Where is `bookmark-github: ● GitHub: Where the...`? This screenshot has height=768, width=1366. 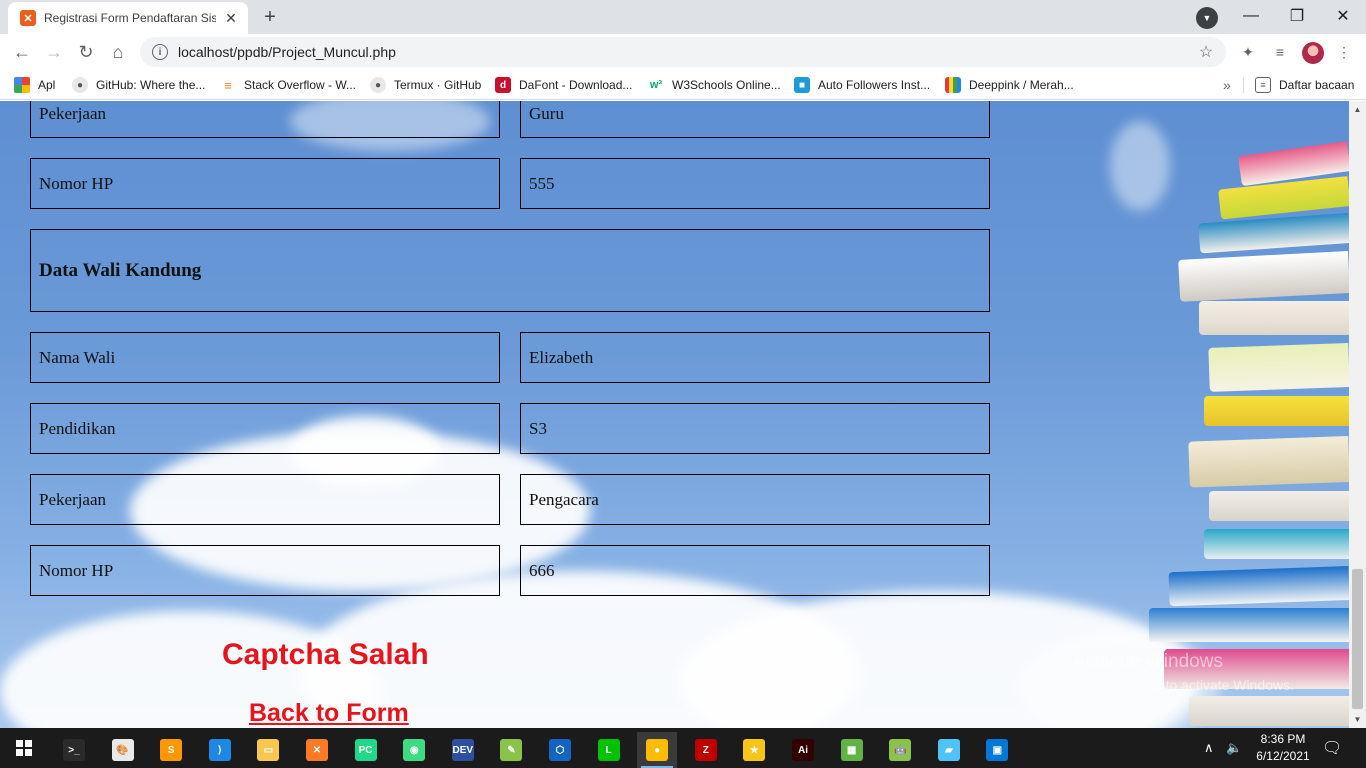
bookmark-github: ● GitHub: Where the... is located at coordinates (138, 85).